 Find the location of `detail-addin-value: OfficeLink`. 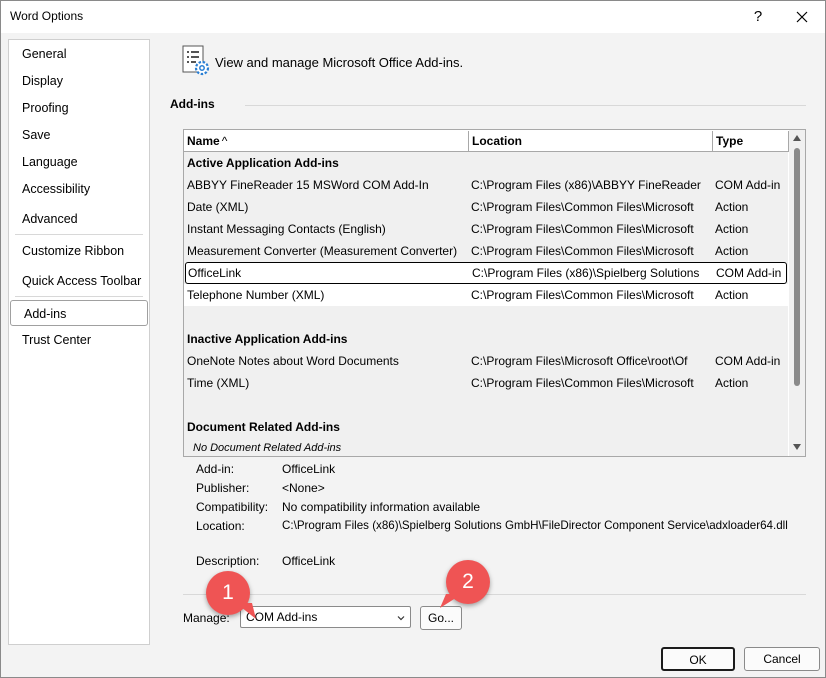

detail-addin-value: OfficeLink is located at coordinates (309, 469).